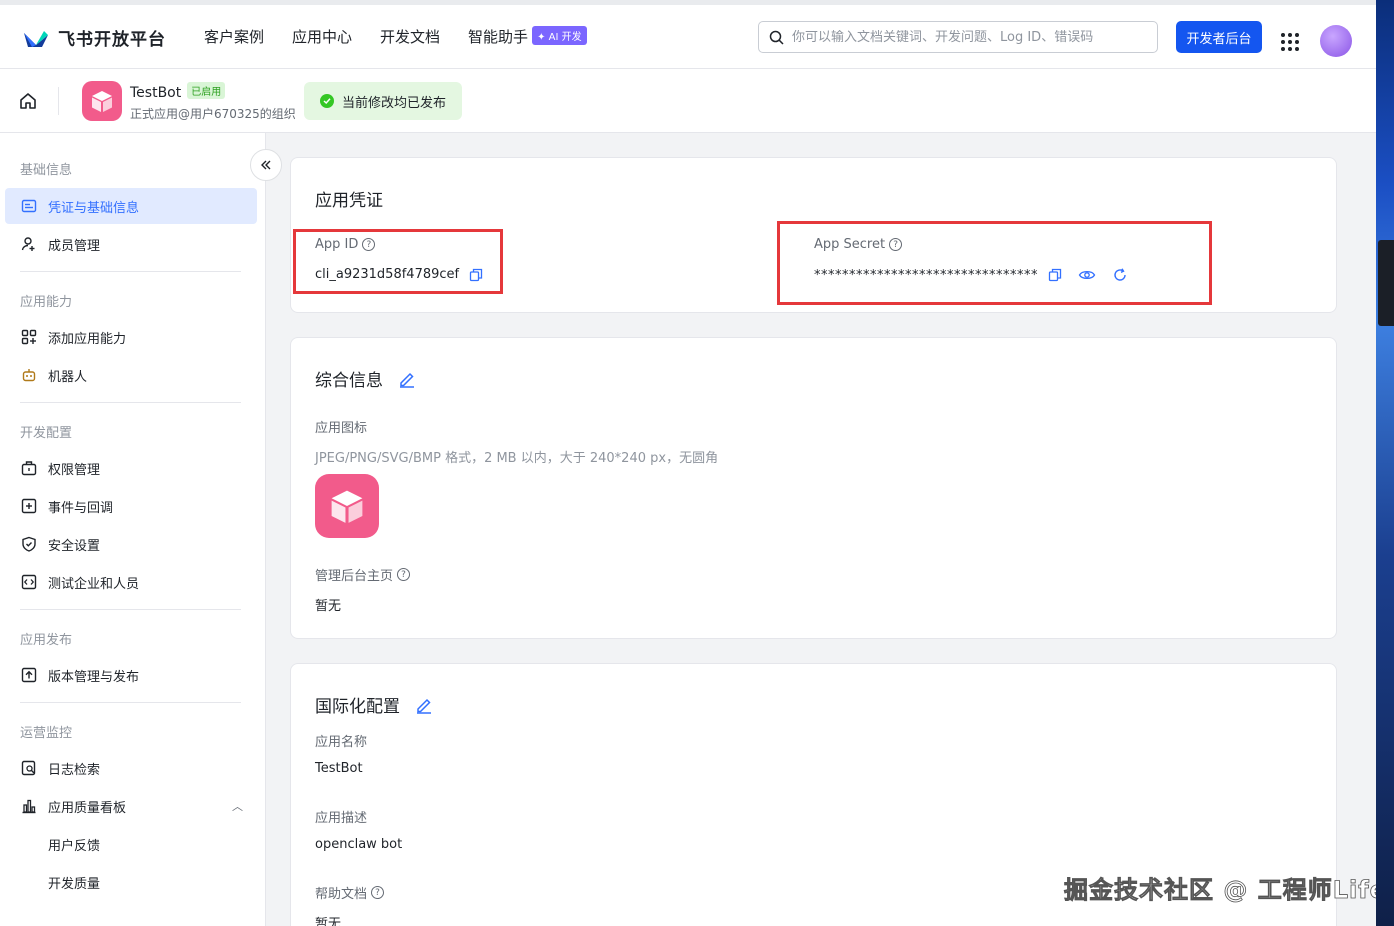 This screenshot has height=926, width=1394. Describe the element at coordinates (341, 742) in the screenshot. I see `app-name-label: 应用名称` at that location.